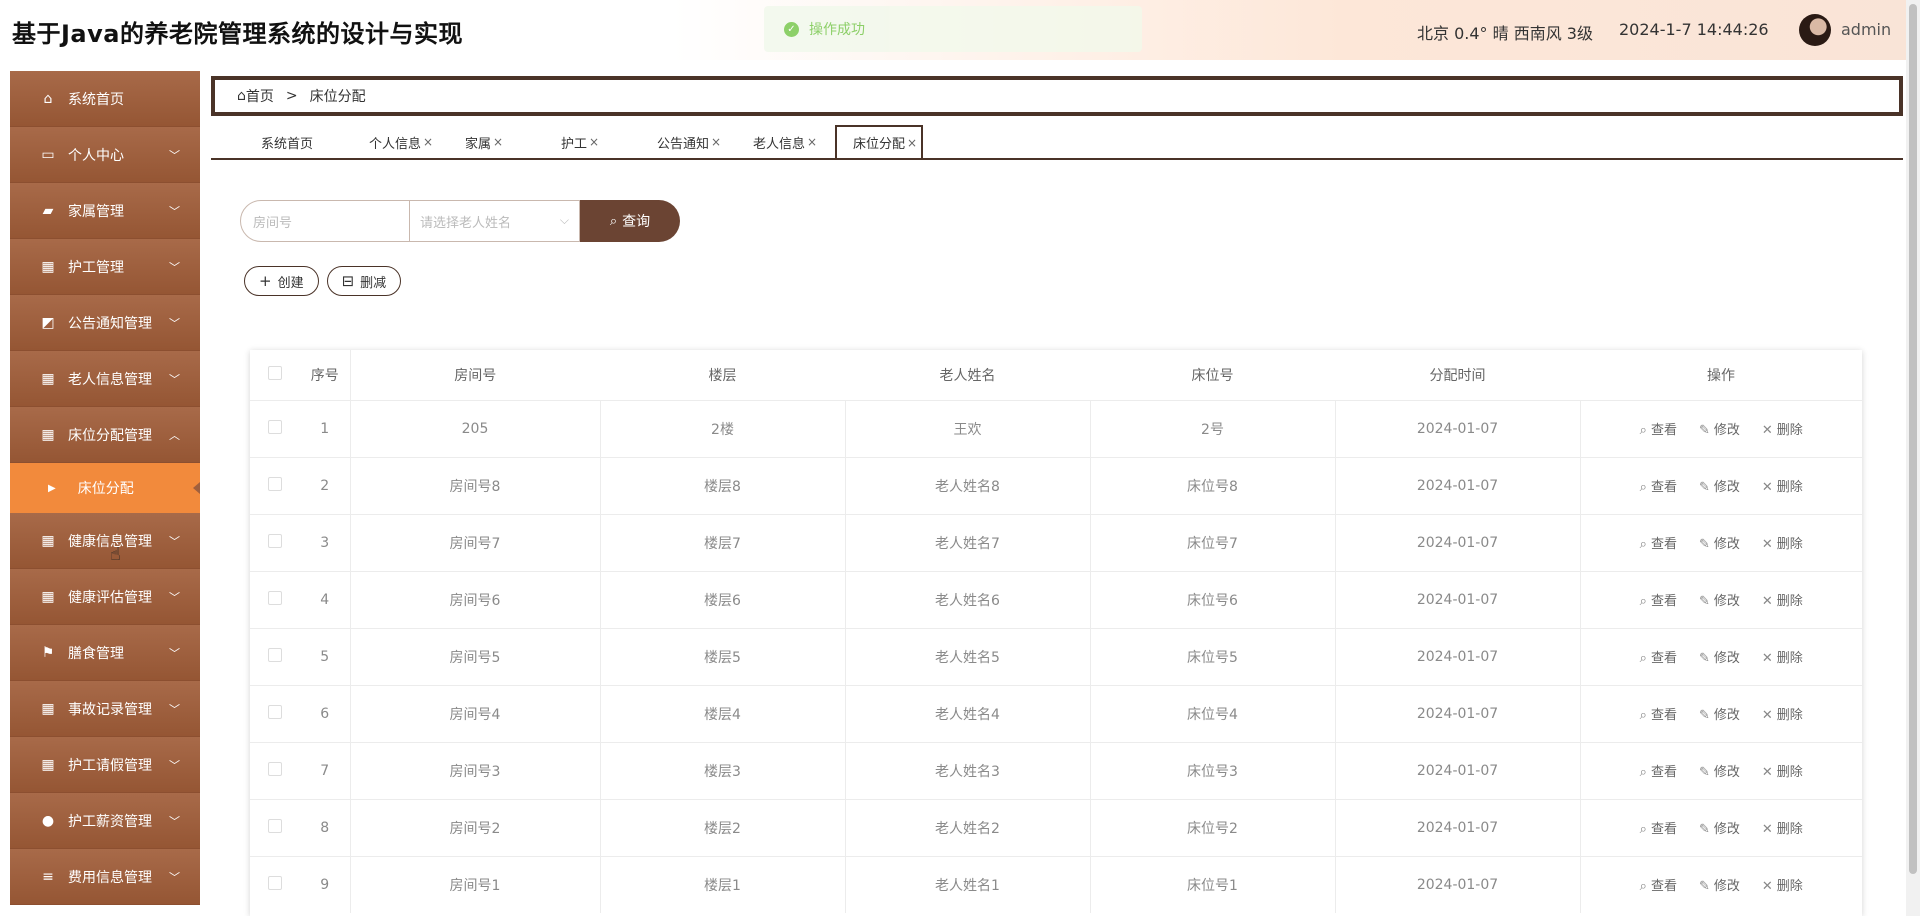 Image resolution: width=1920 pixels, height=916 pixels. I want to click on elder-name-select: 请选择老人姓名 ⌵, so click(495, 221).